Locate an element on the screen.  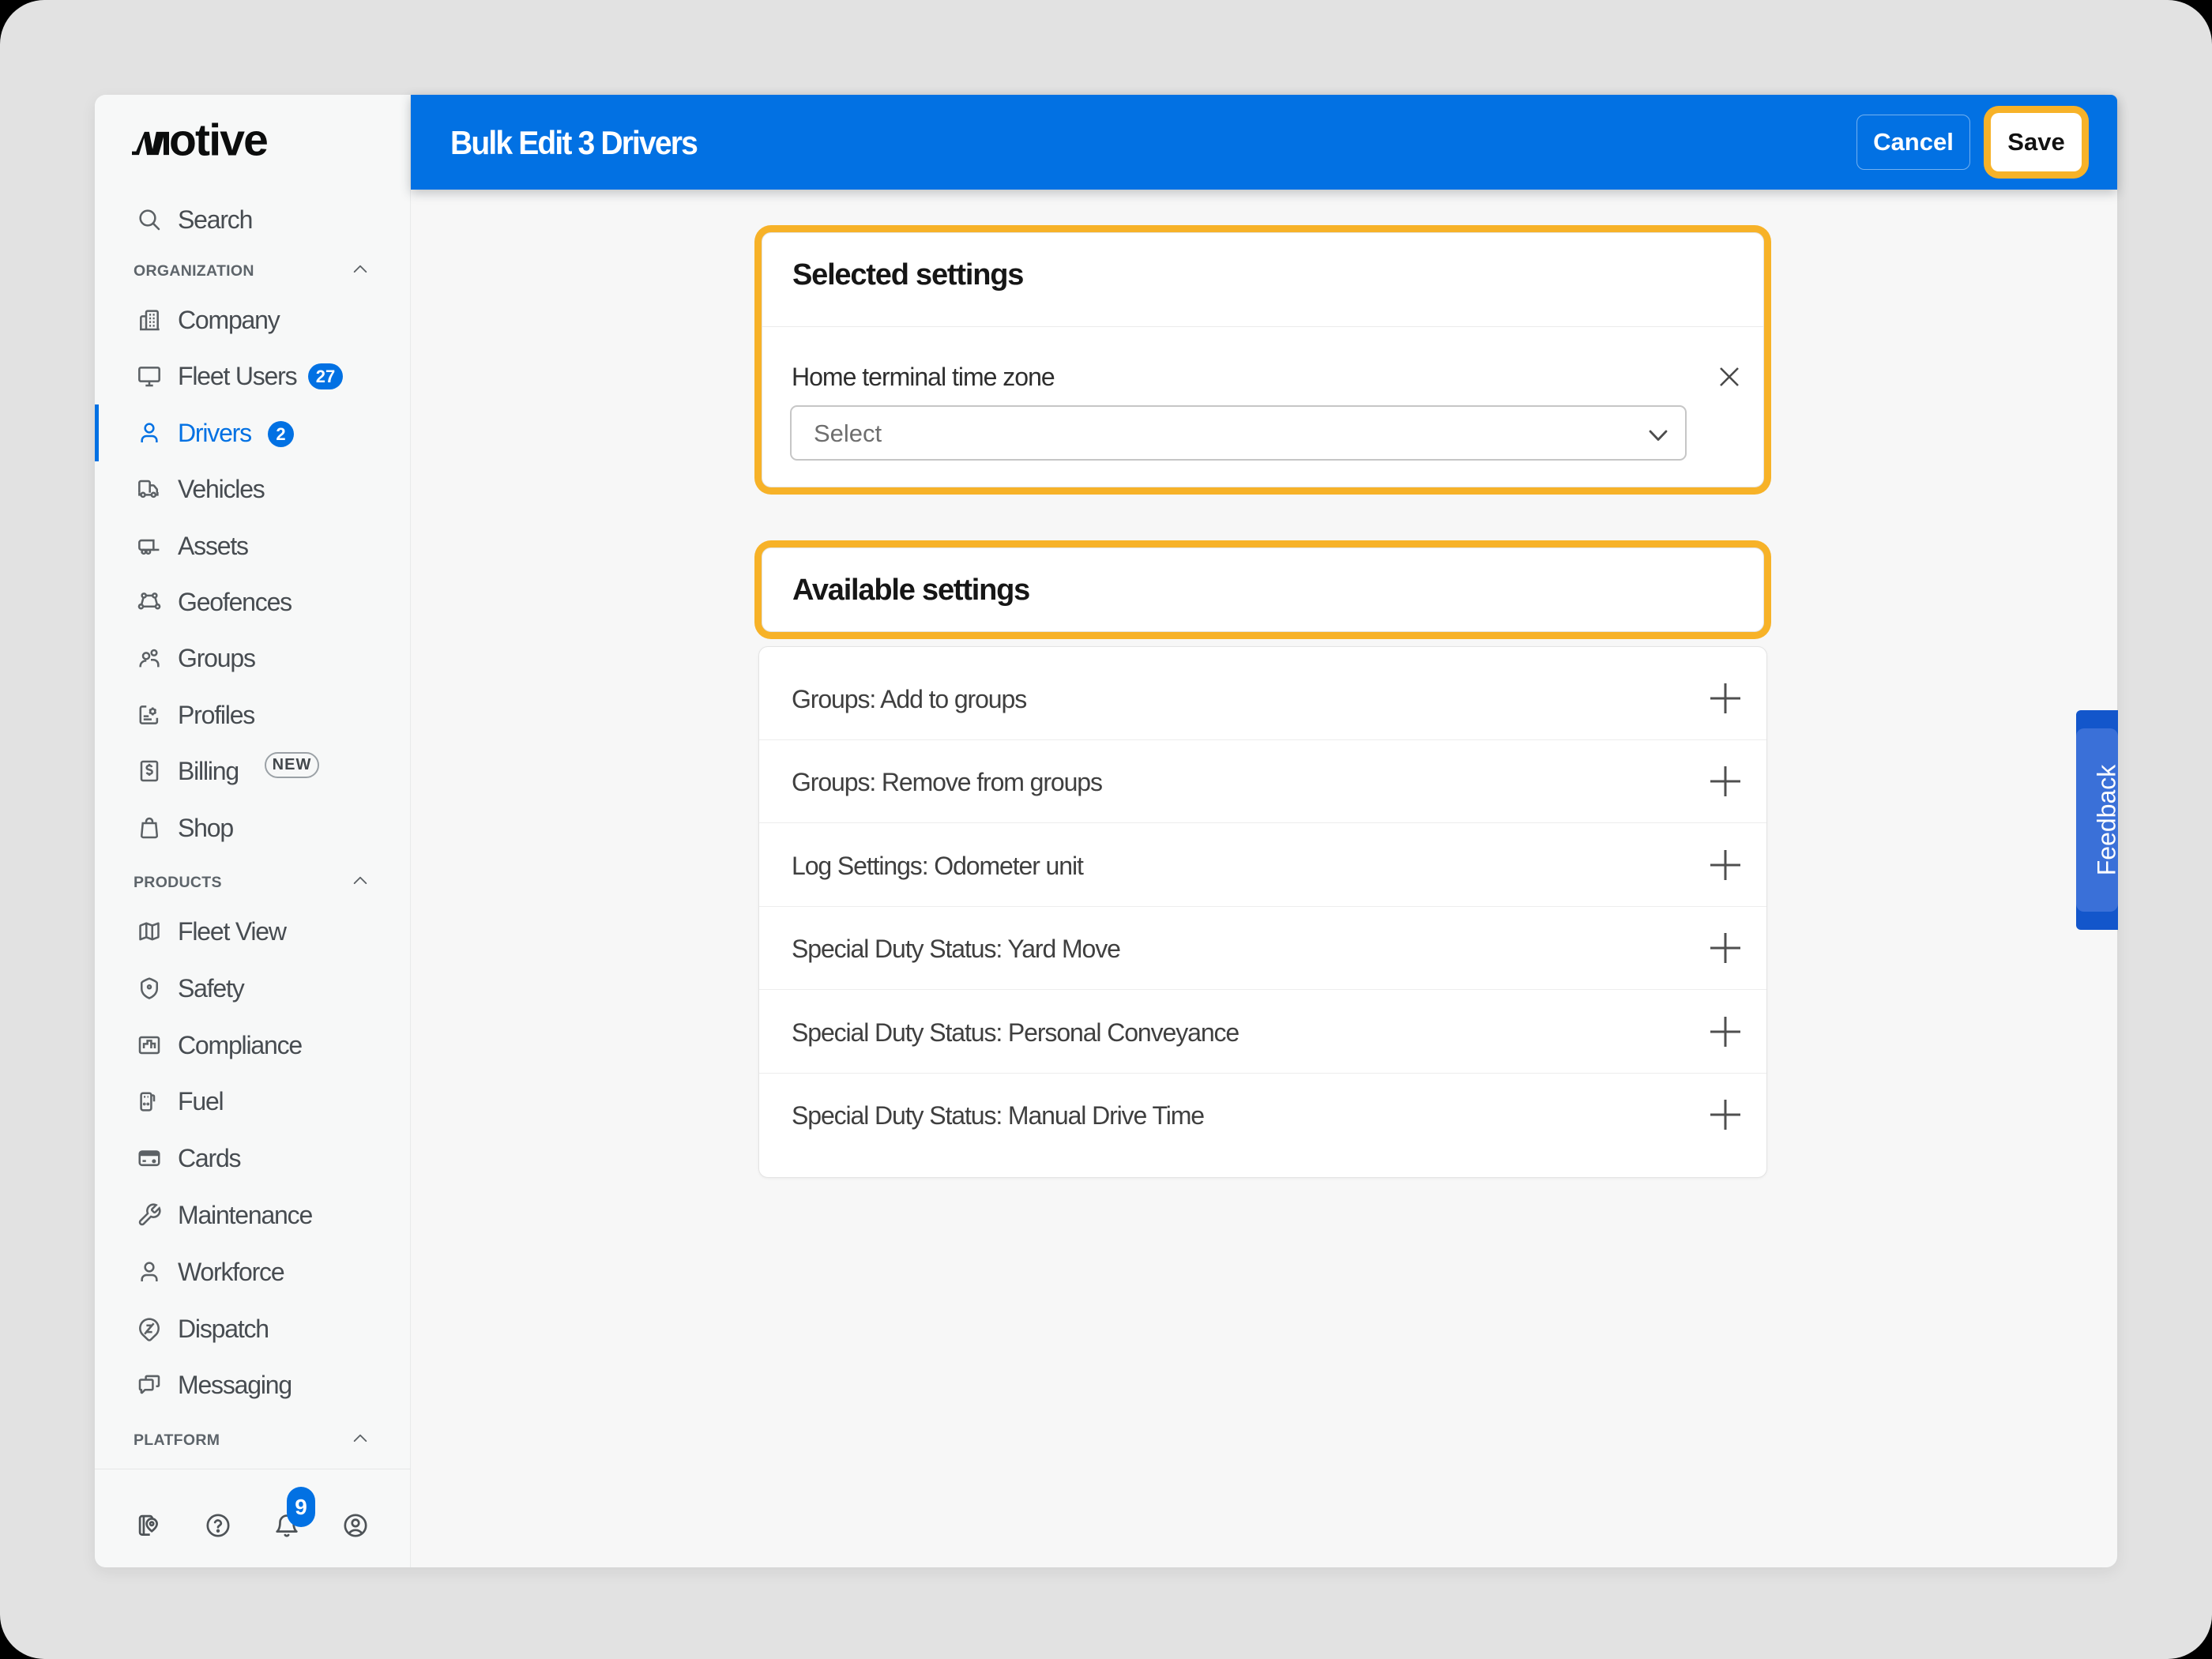
svg-text: otive is located at coordinates (218, 139).